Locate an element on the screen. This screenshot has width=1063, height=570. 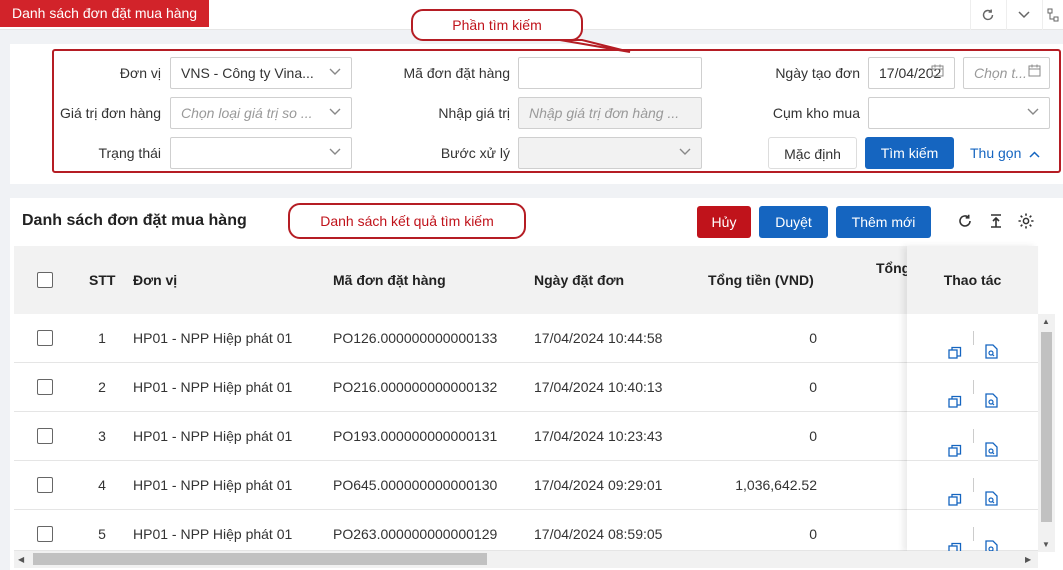
scroll-down-arrow: ▼ is located at coordinates (1046, 544).